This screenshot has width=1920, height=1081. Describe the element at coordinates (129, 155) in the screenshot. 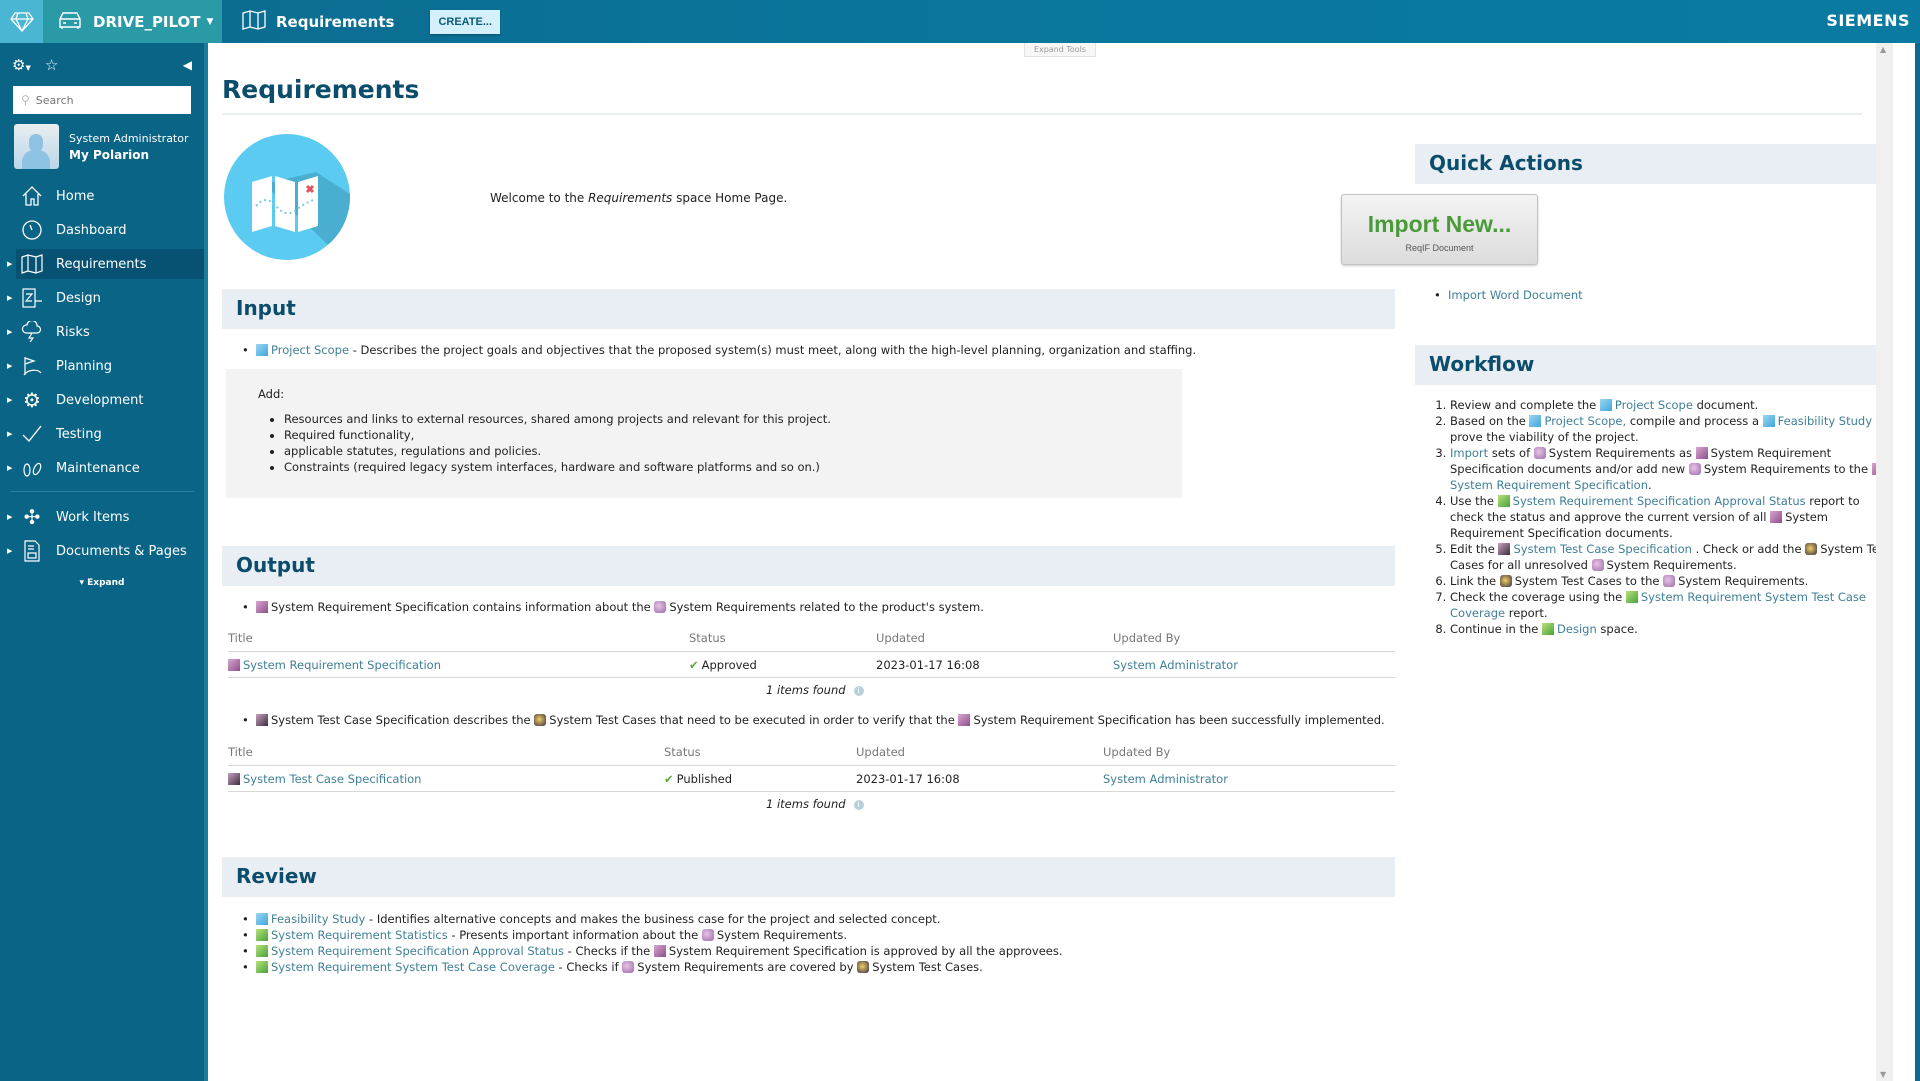

I see `my-polarion-link: My Polarion` at that location.